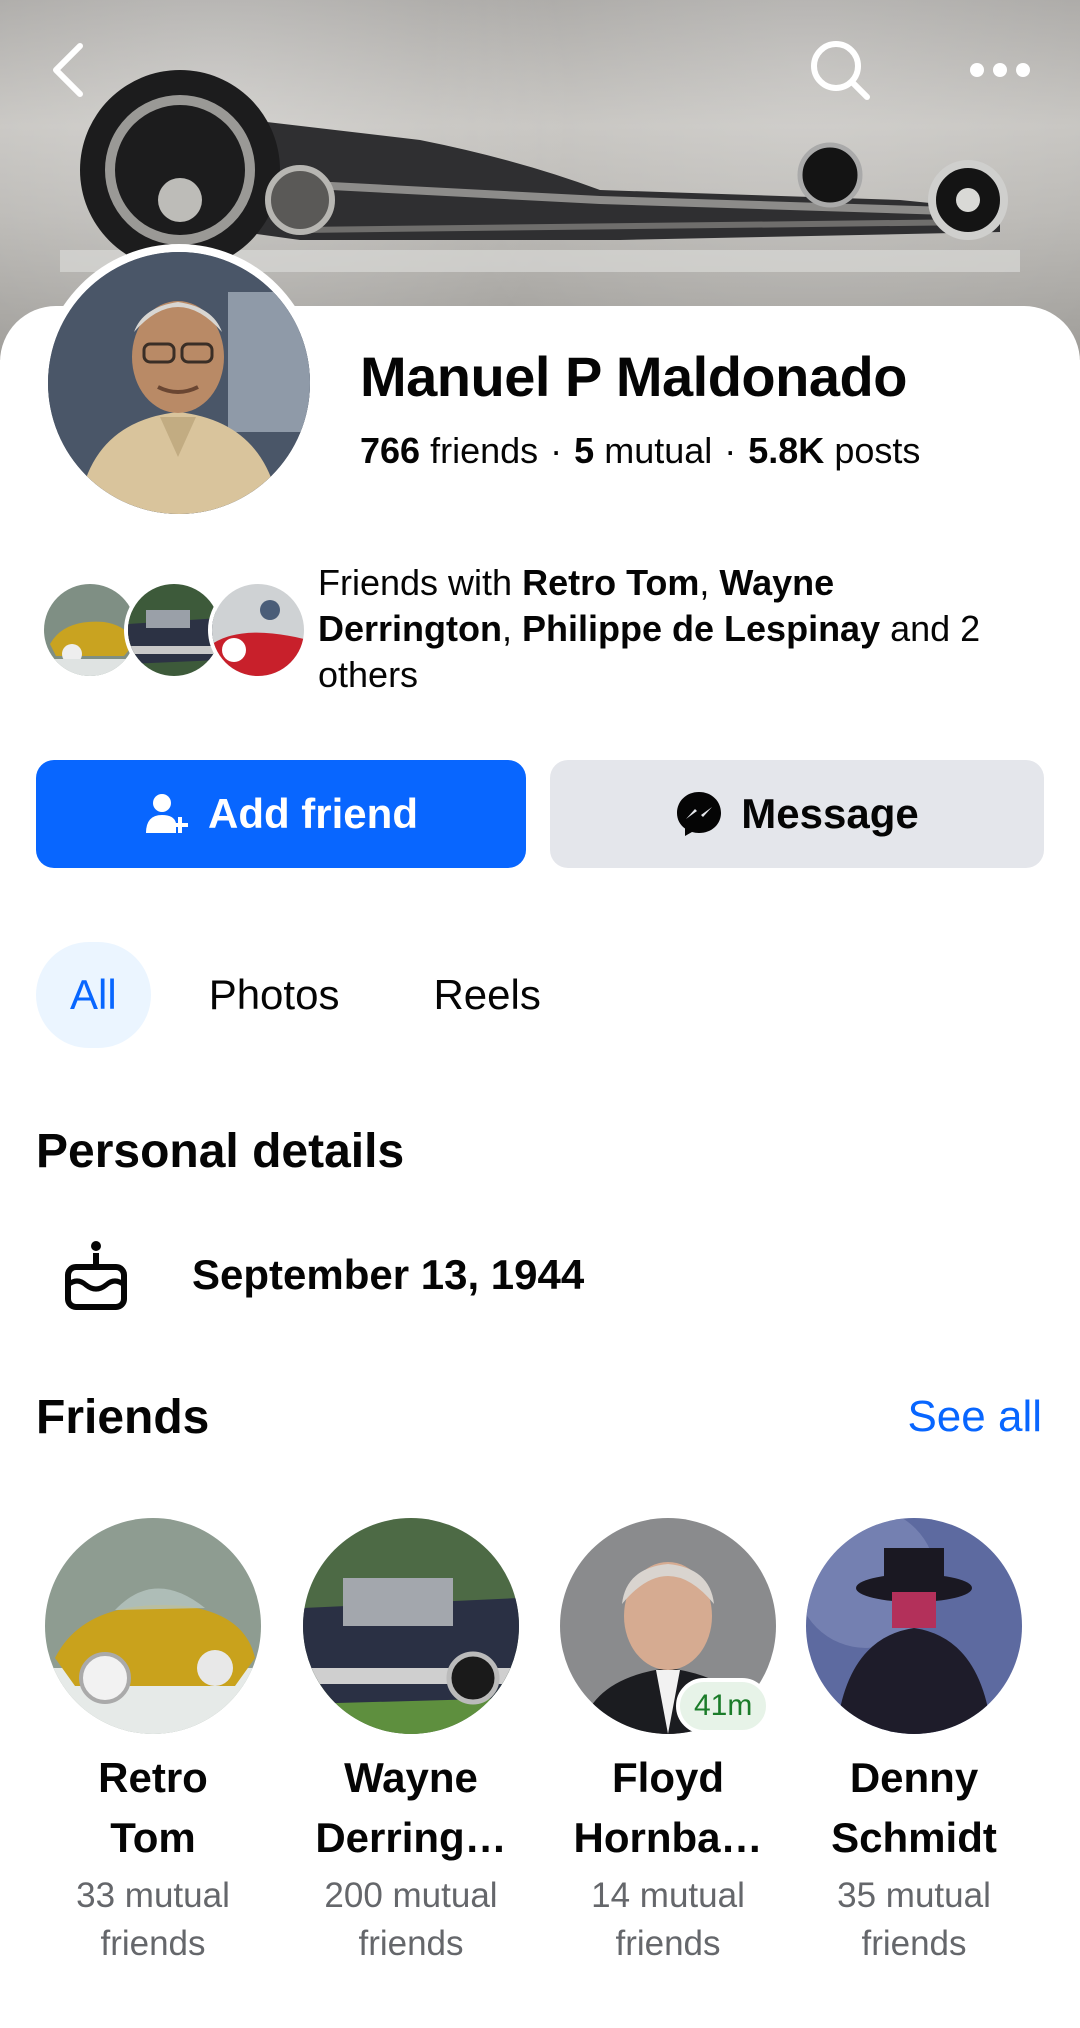 Image resolution: width=1080 pixels, height=2028 pixels. Describe the element at coordinates (153, 1808) in the screenshot. I see `friend-name: Retro Tom` at that location.